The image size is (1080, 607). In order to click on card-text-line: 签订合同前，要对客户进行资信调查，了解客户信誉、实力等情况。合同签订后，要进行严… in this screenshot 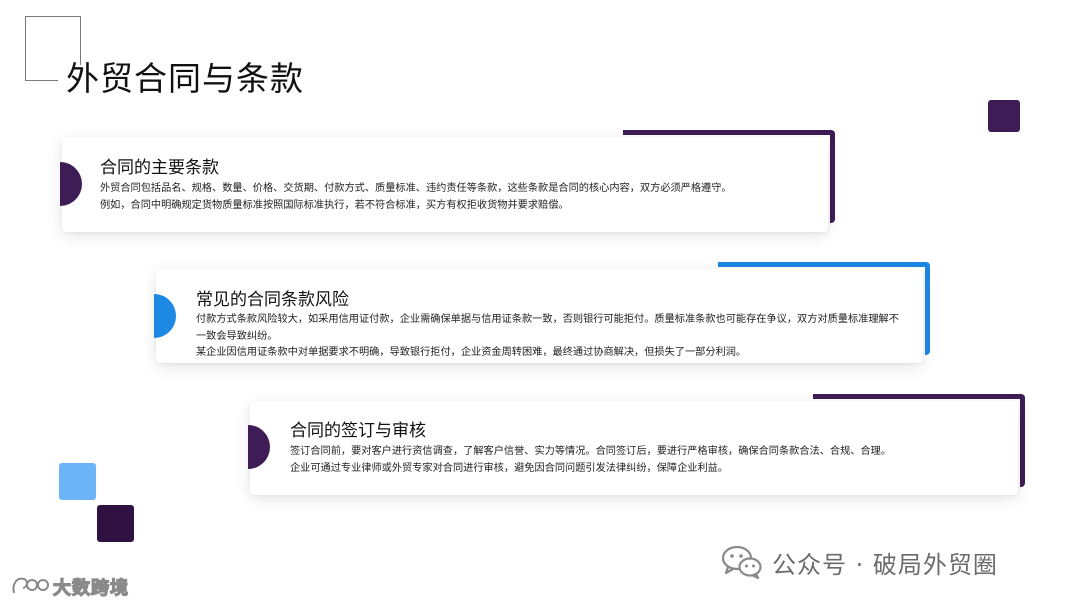, I will do `click(591, 451)`.